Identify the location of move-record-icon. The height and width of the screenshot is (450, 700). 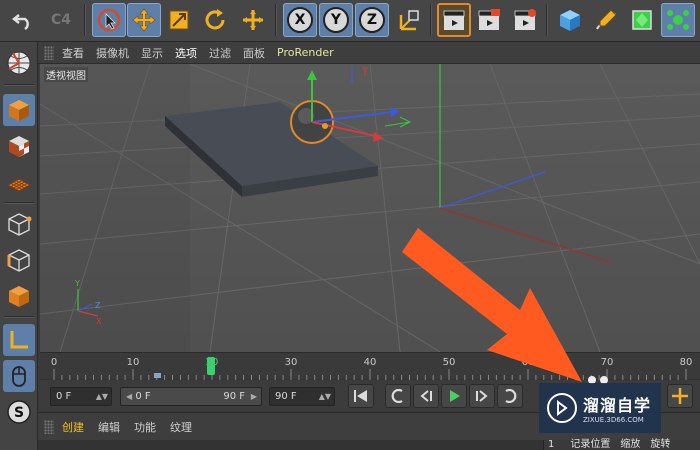
(680, 396).